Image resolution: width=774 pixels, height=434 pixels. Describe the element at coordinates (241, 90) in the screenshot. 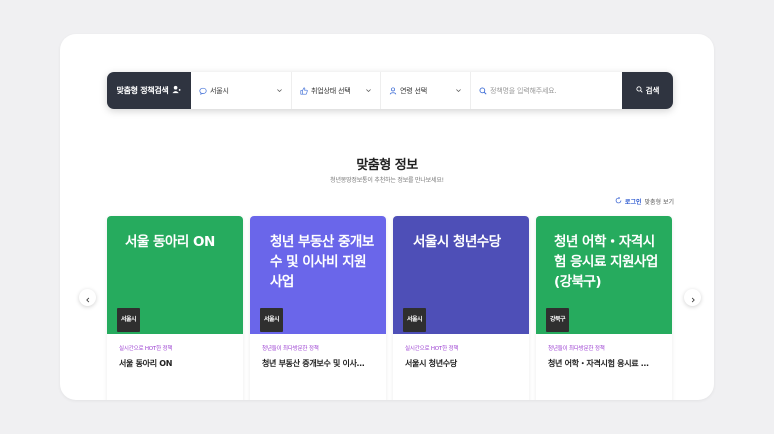

I see `region-select: 서울시` at that location.